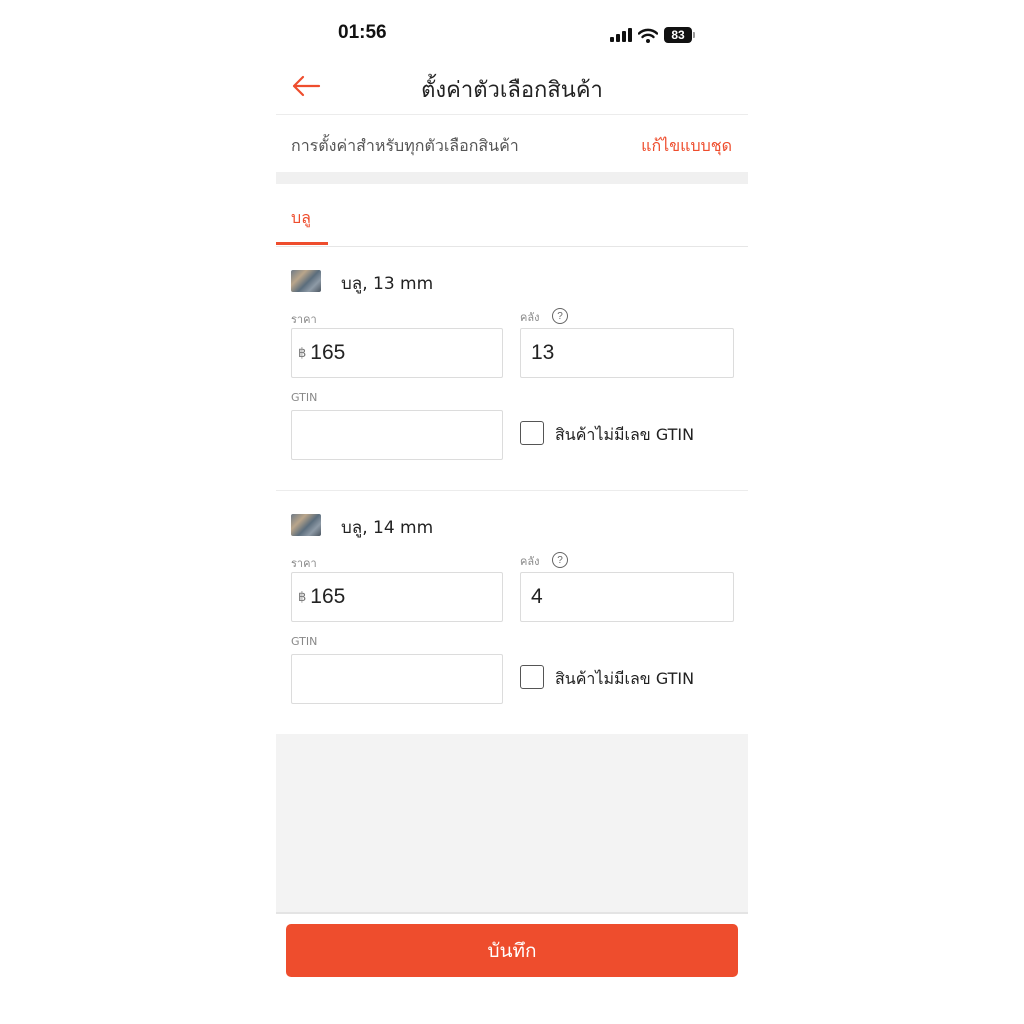 Image resolution: width=1024 pixels, height=1024 pixels. What do you see at coordinates (512, 178) in the screenshot?
I see `section-separator` at bounding box center [512, 178].